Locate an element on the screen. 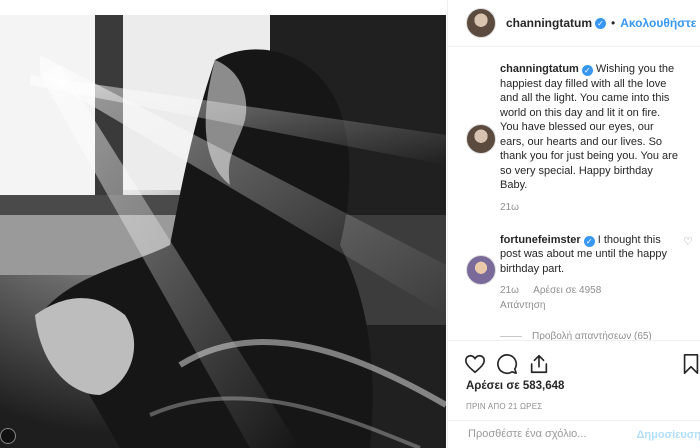  heart-outline-icon is located at coordinates (475, 364).